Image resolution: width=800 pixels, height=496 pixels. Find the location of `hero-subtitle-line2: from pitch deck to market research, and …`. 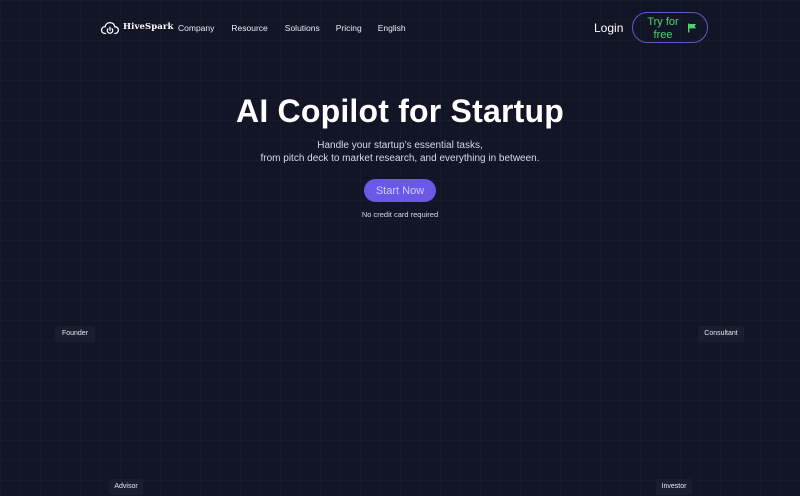

hero-subtitle-line2: from pitch deck to market research, and … is located at coordinates (400, 158).